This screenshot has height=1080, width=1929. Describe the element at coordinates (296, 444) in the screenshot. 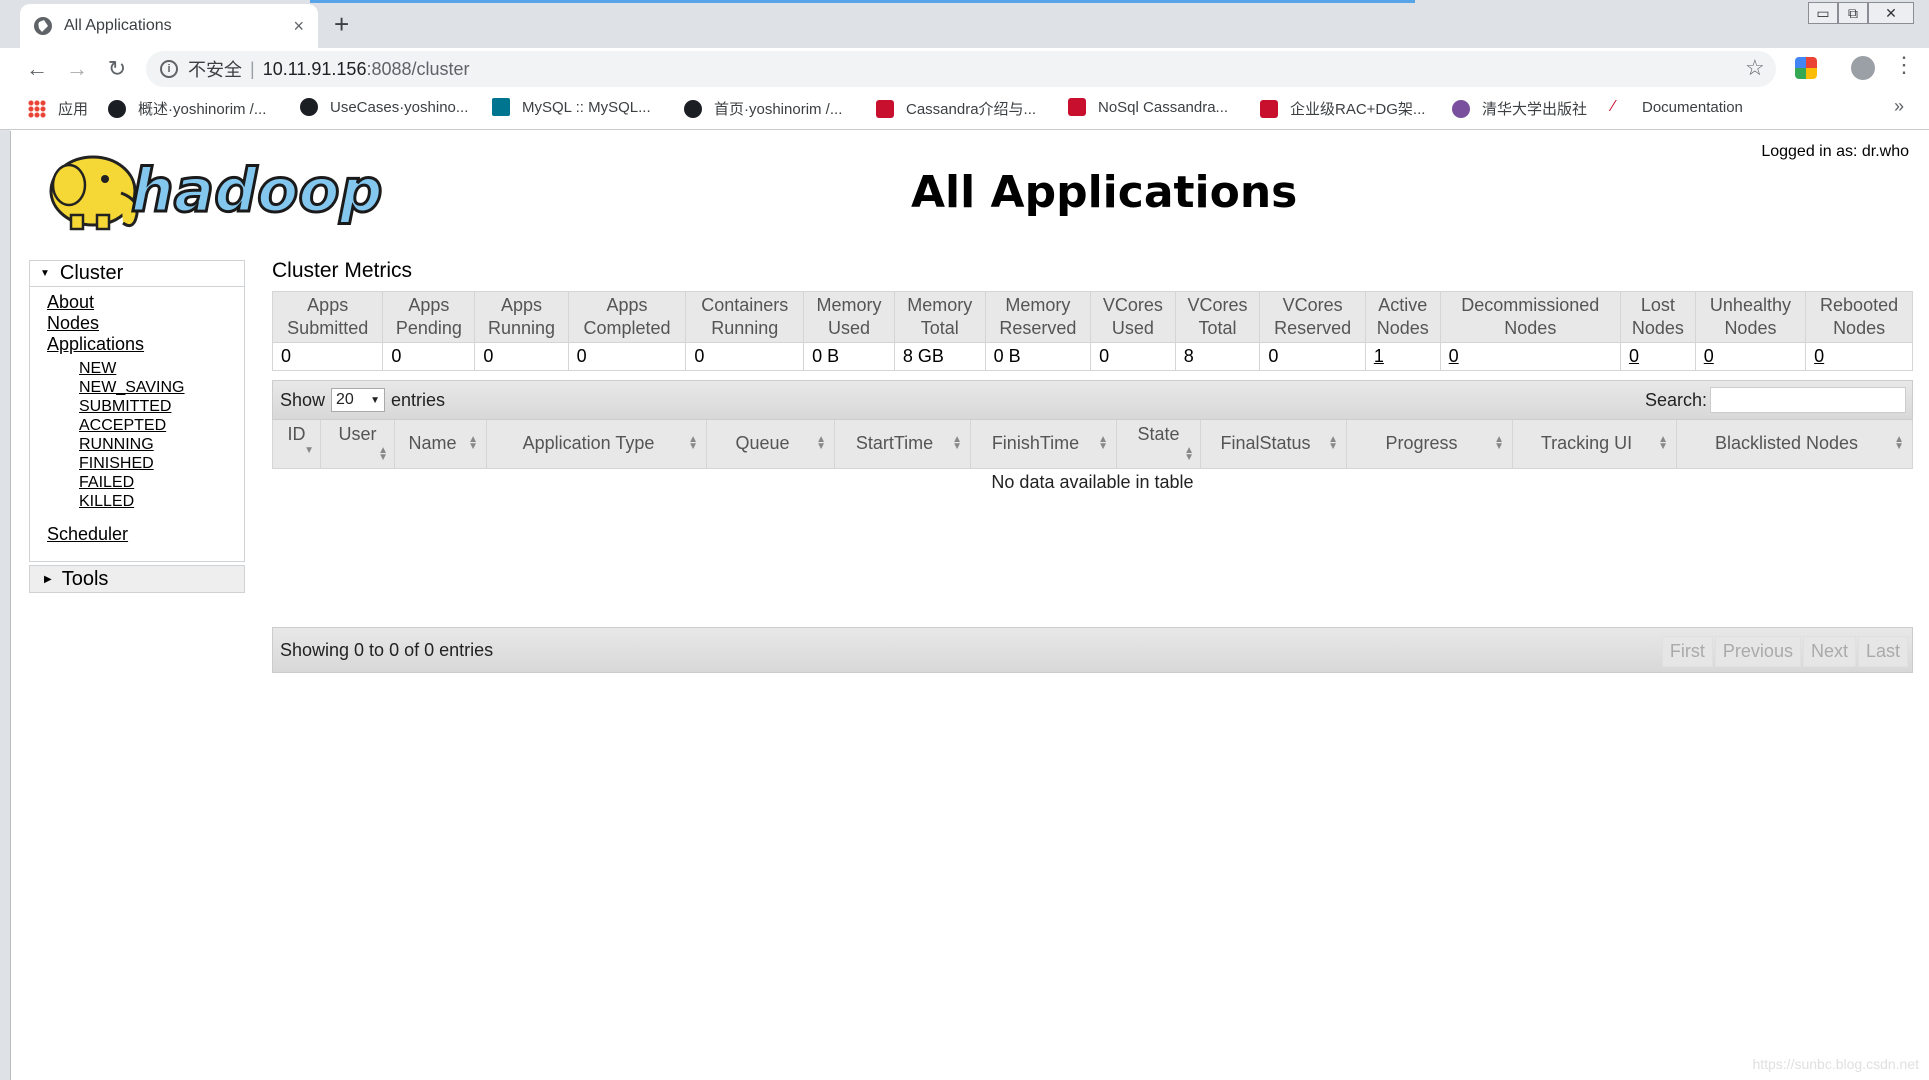

I see `column-header-id: ID ▼` at that location.